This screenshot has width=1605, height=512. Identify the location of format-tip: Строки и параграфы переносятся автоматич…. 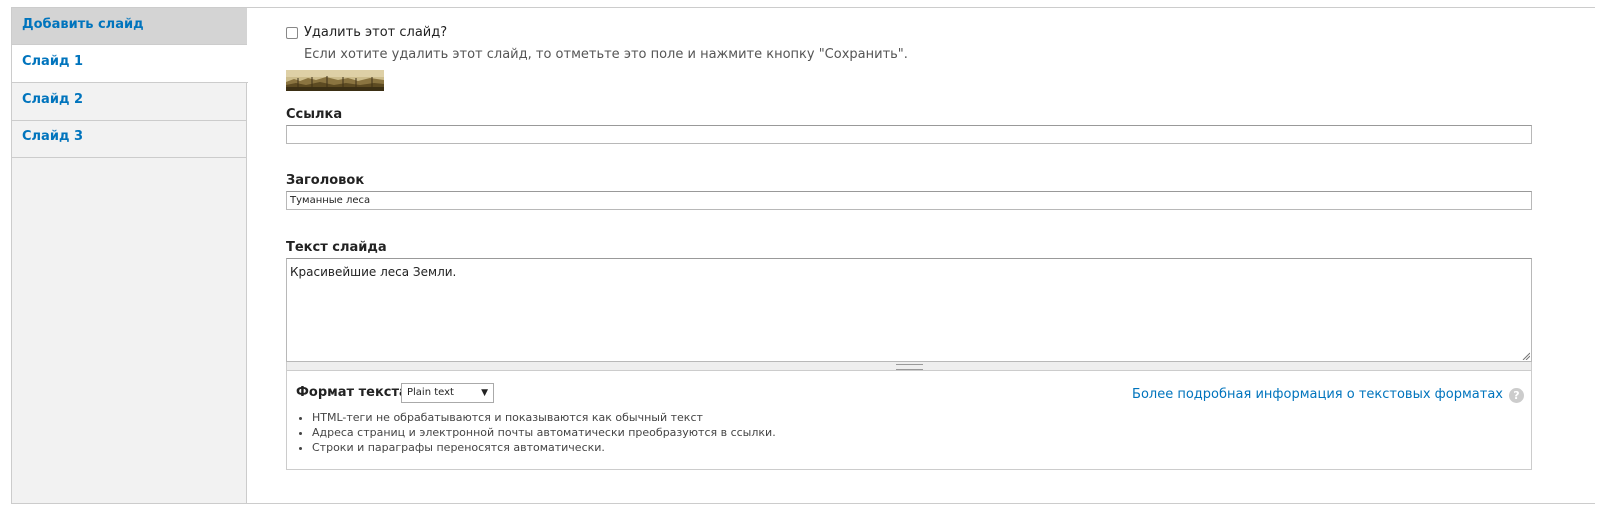
(544, 447).